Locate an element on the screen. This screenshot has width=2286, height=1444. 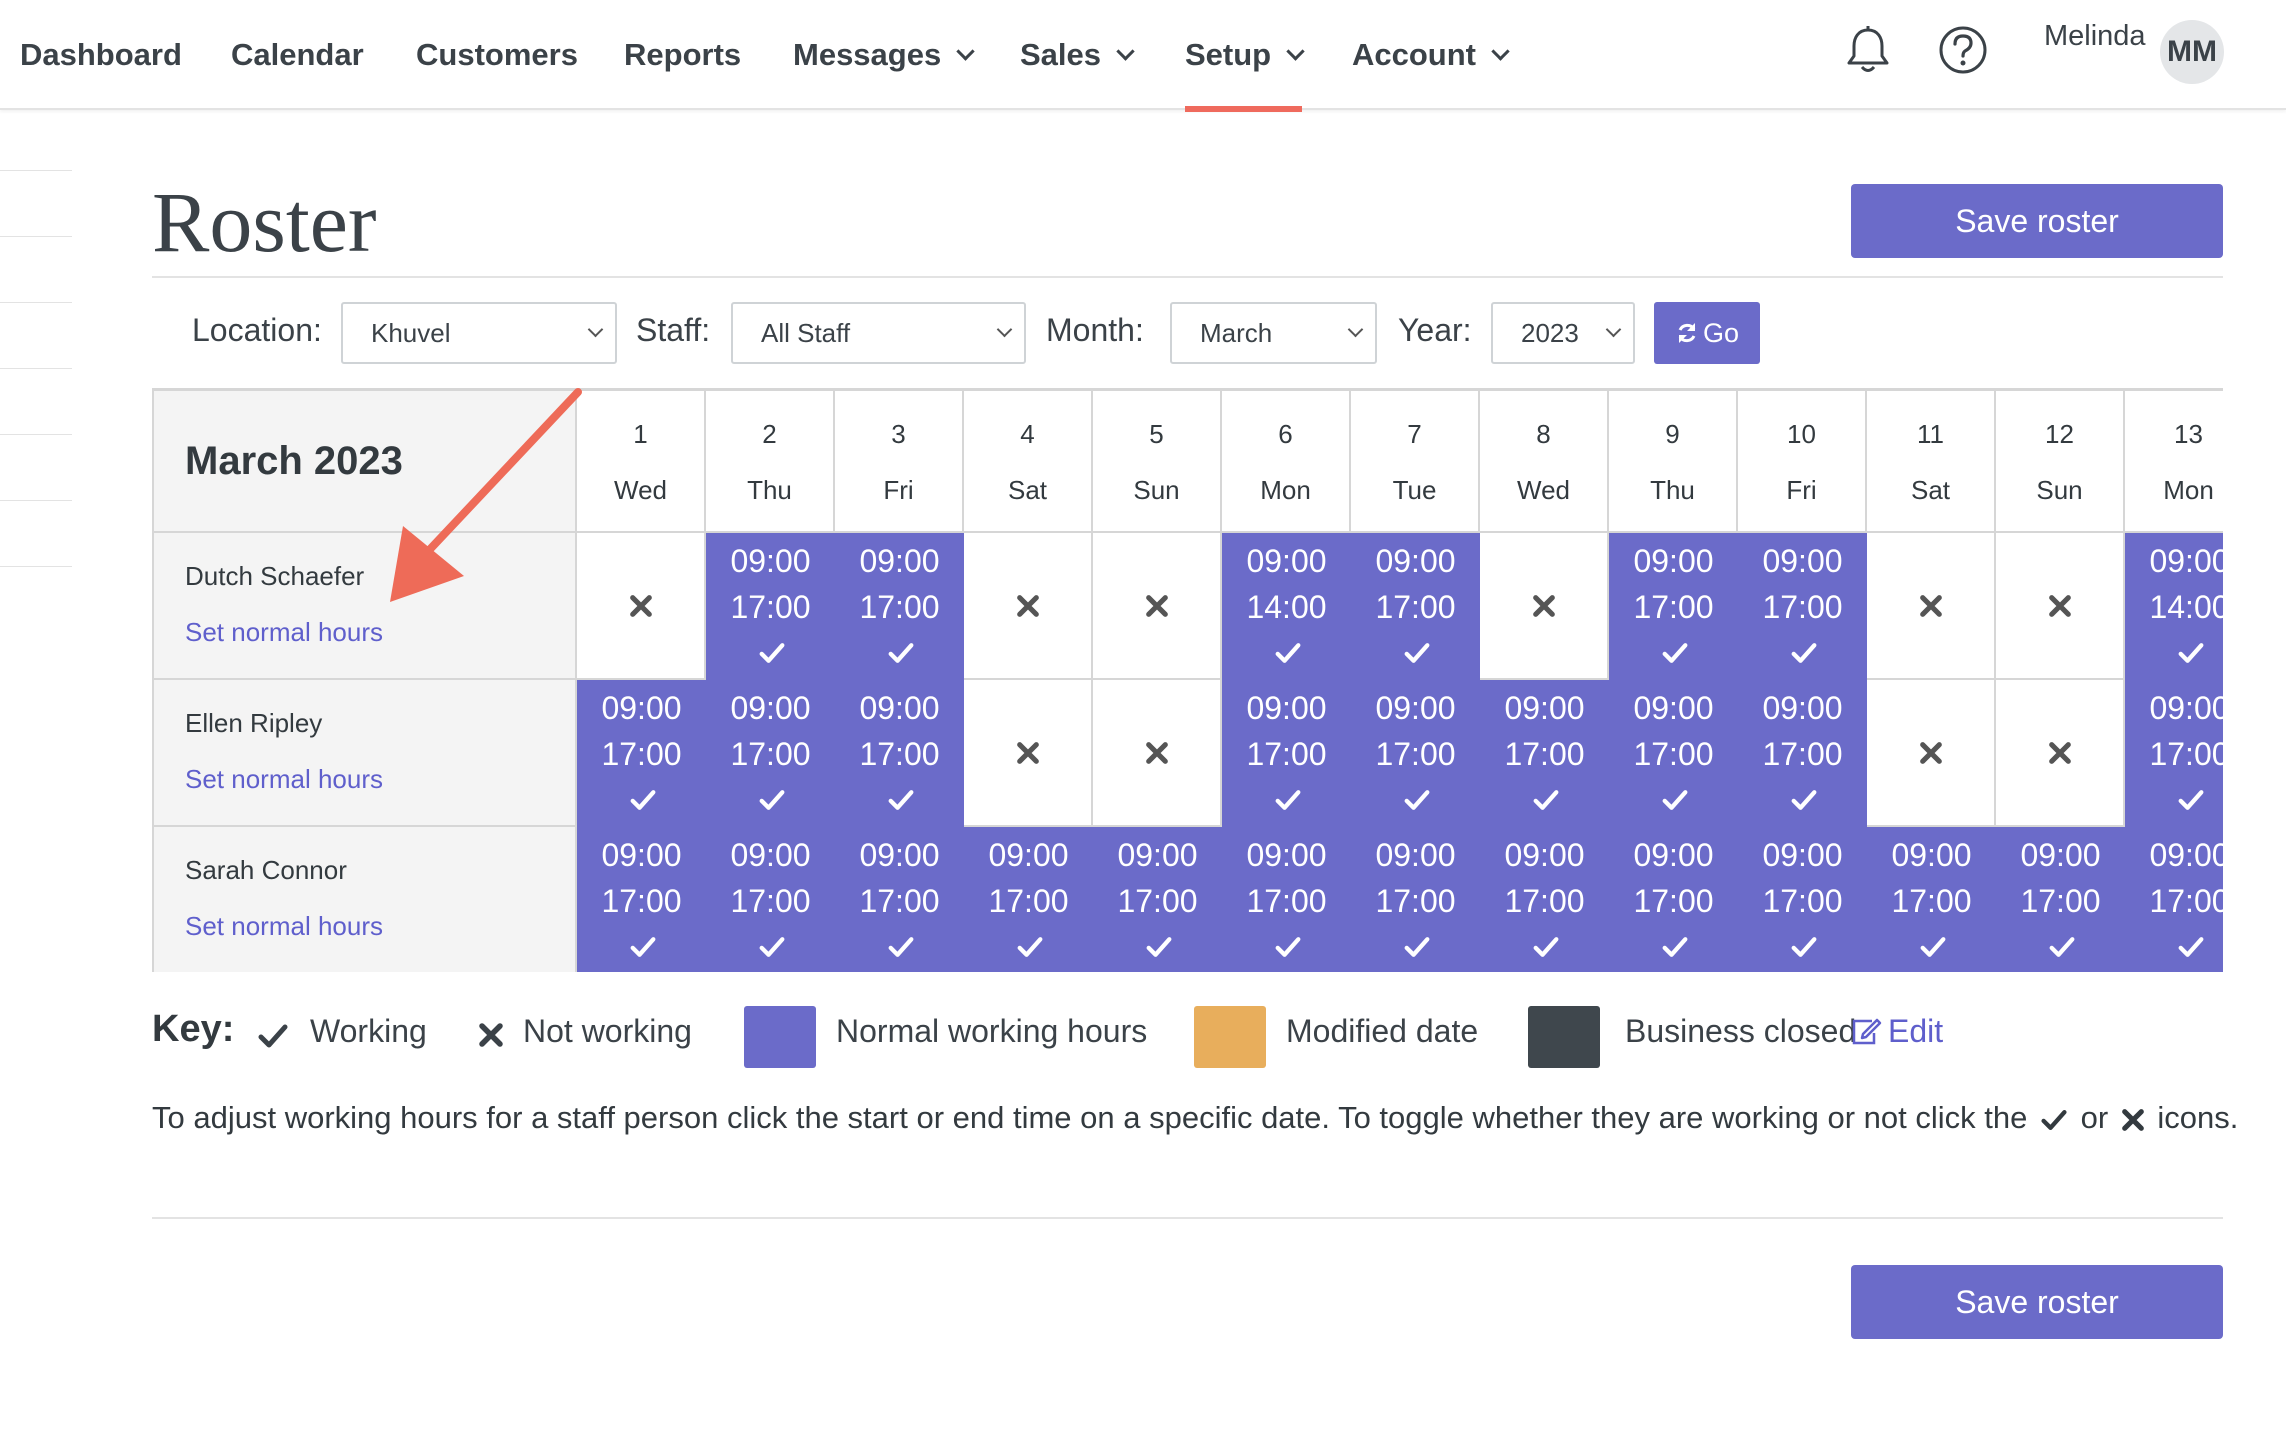
year-select: 2023 is located at coordinates (1563, 333).